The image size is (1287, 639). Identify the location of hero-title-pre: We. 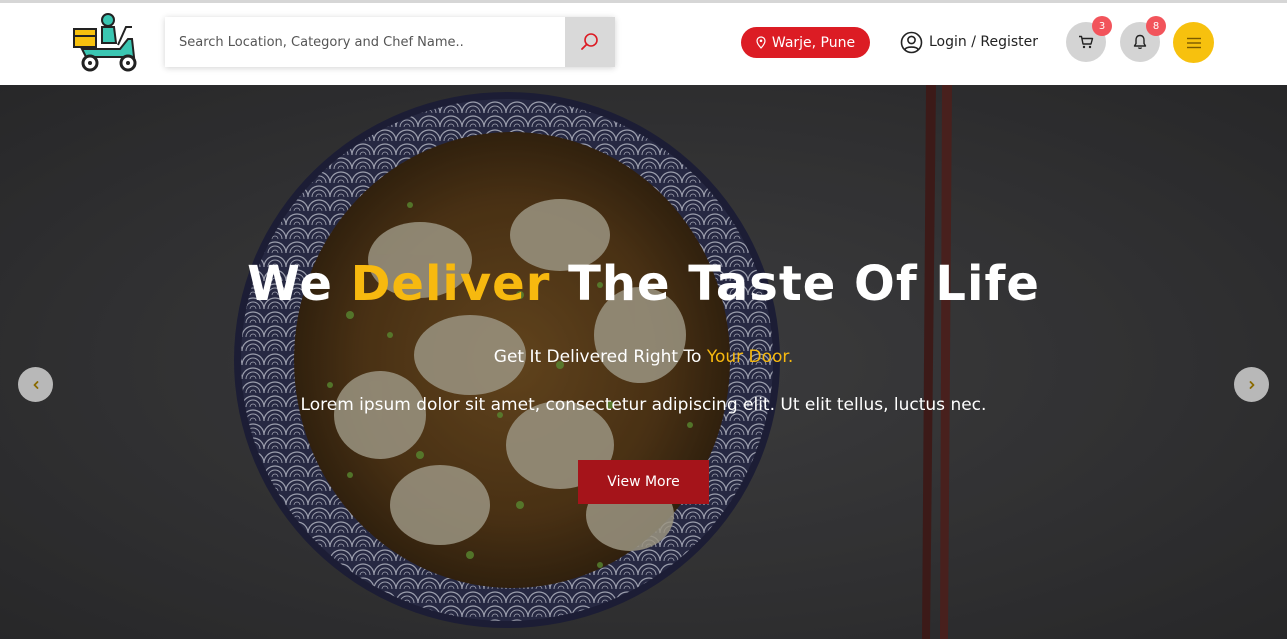
(299, 284).